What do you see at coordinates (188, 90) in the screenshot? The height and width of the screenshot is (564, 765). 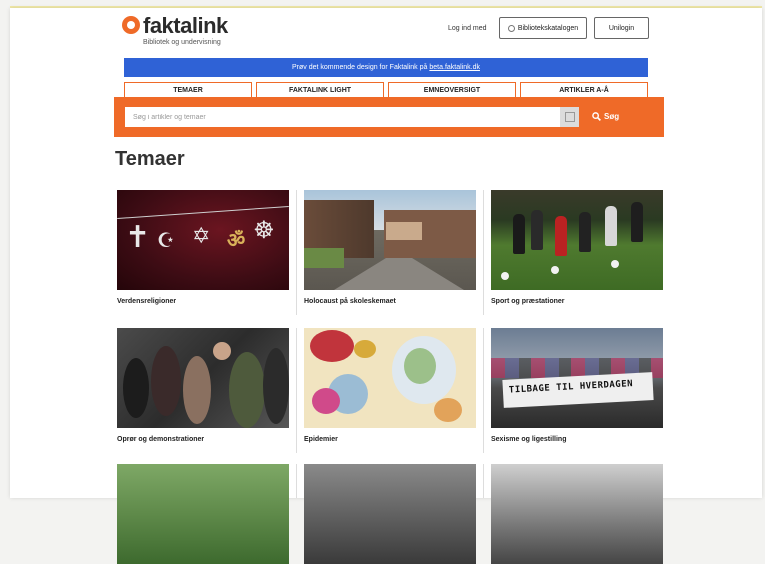 I see `tab-temaer: TEMAER` at bounding box center [188, 90].